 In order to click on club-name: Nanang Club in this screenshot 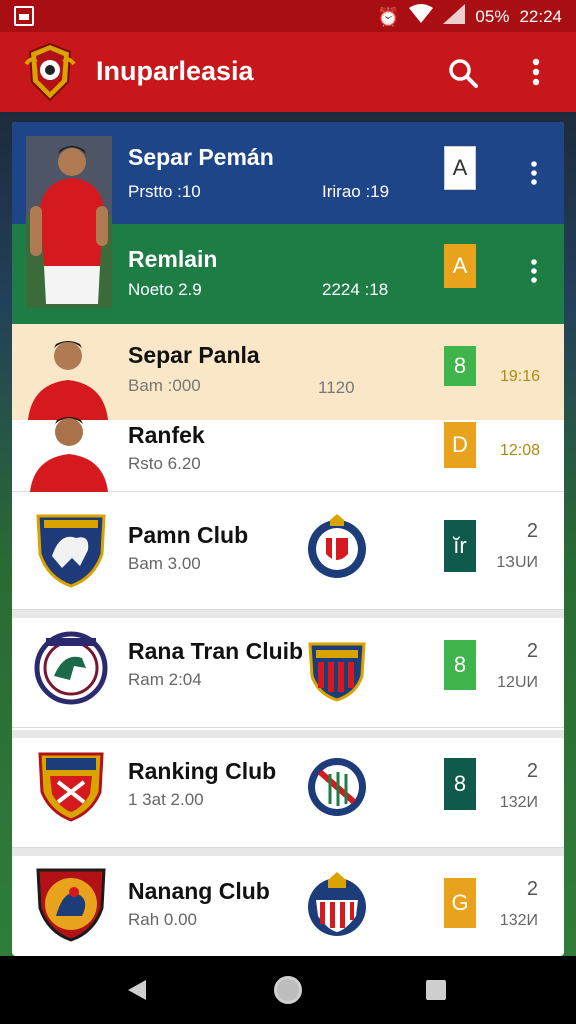, I will do `click(199, 891)`.